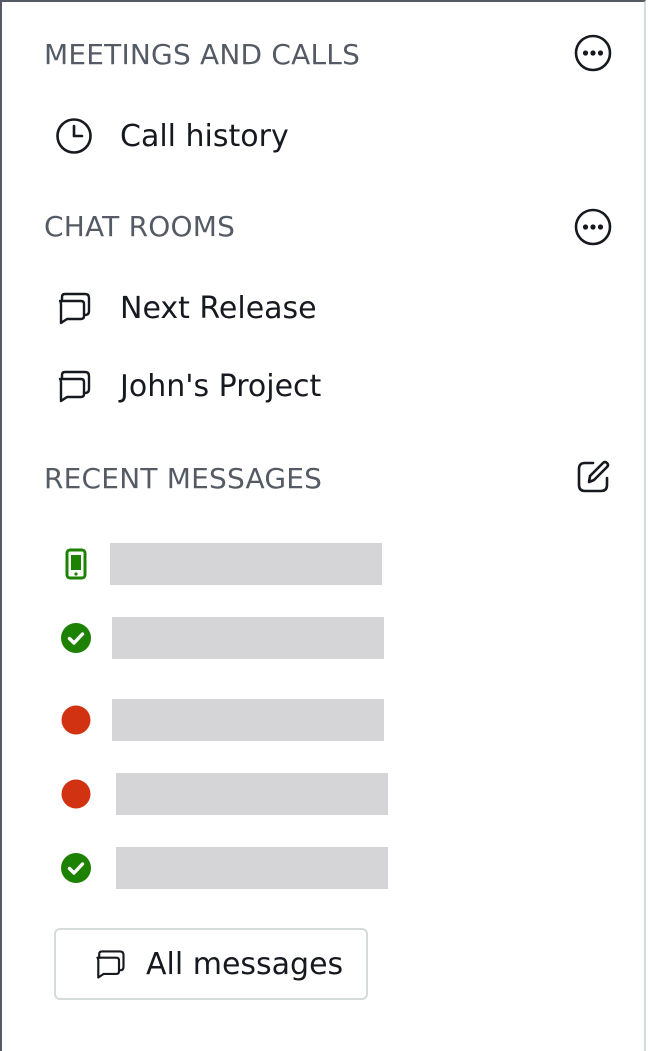  I want to click on all-messages-button: All messages, so click(211, 964).